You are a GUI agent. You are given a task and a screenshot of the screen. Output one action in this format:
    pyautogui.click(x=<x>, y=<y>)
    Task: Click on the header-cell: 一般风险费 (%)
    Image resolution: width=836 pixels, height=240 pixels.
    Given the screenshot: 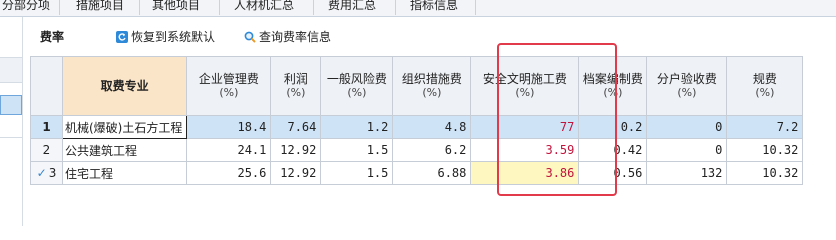 What is the action you would take?
    pyautogui.click(x=357, y=86)
    